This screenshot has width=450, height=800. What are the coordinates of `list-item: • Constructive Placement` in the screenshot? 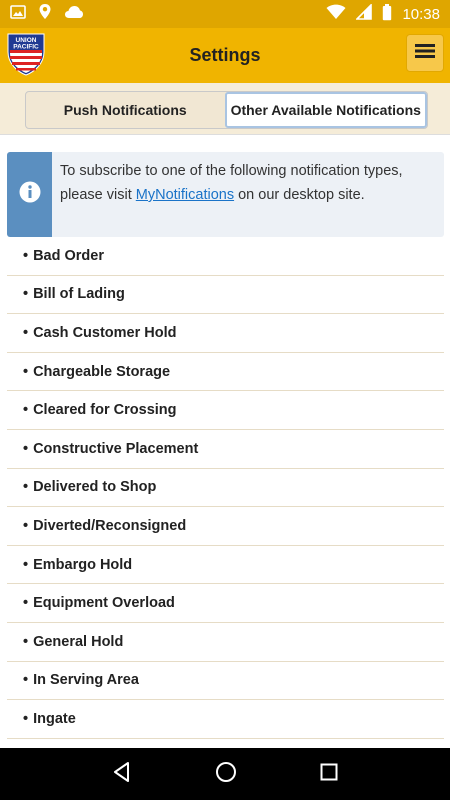 It's located at (225, 449).